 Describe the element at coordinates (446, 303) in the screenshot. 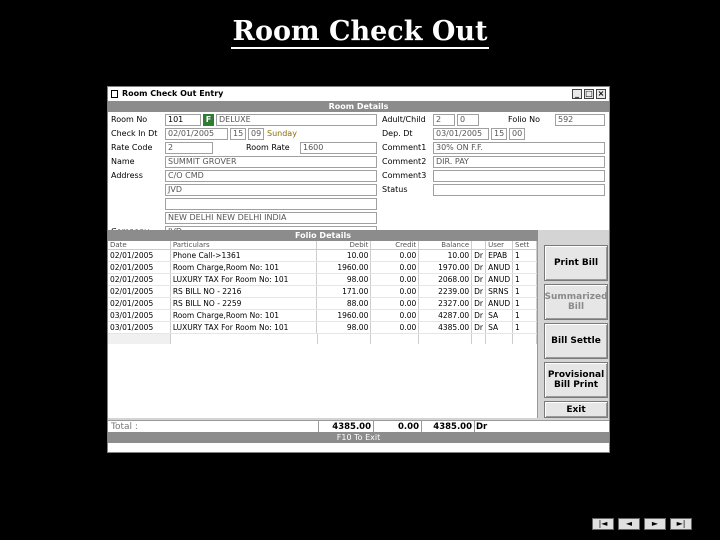

I see `cell-balance: 2327.00` at that location.